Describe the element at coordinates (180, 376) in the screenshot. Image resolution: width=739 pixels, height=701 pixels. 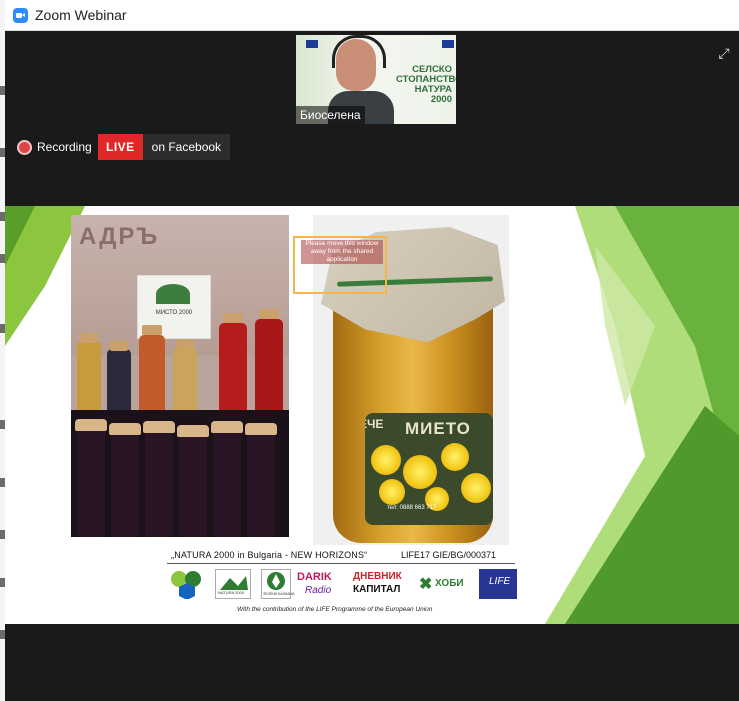
I see `products-photo: АДРЪ МИСТО 2000` at that location.